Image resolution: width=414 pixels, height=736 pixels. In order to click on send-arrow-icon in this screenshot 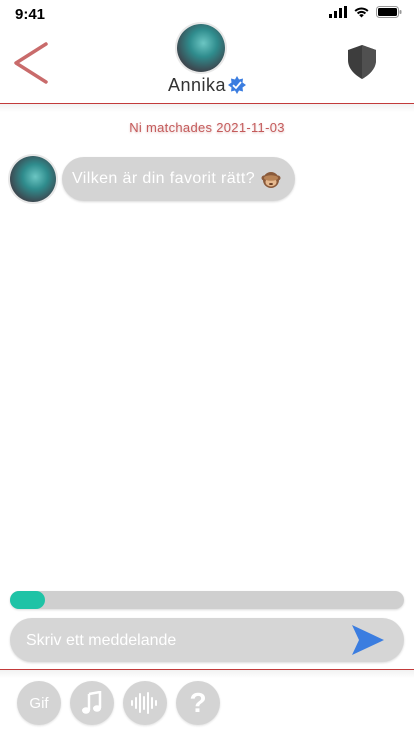, I will do `click(368, 640)`.